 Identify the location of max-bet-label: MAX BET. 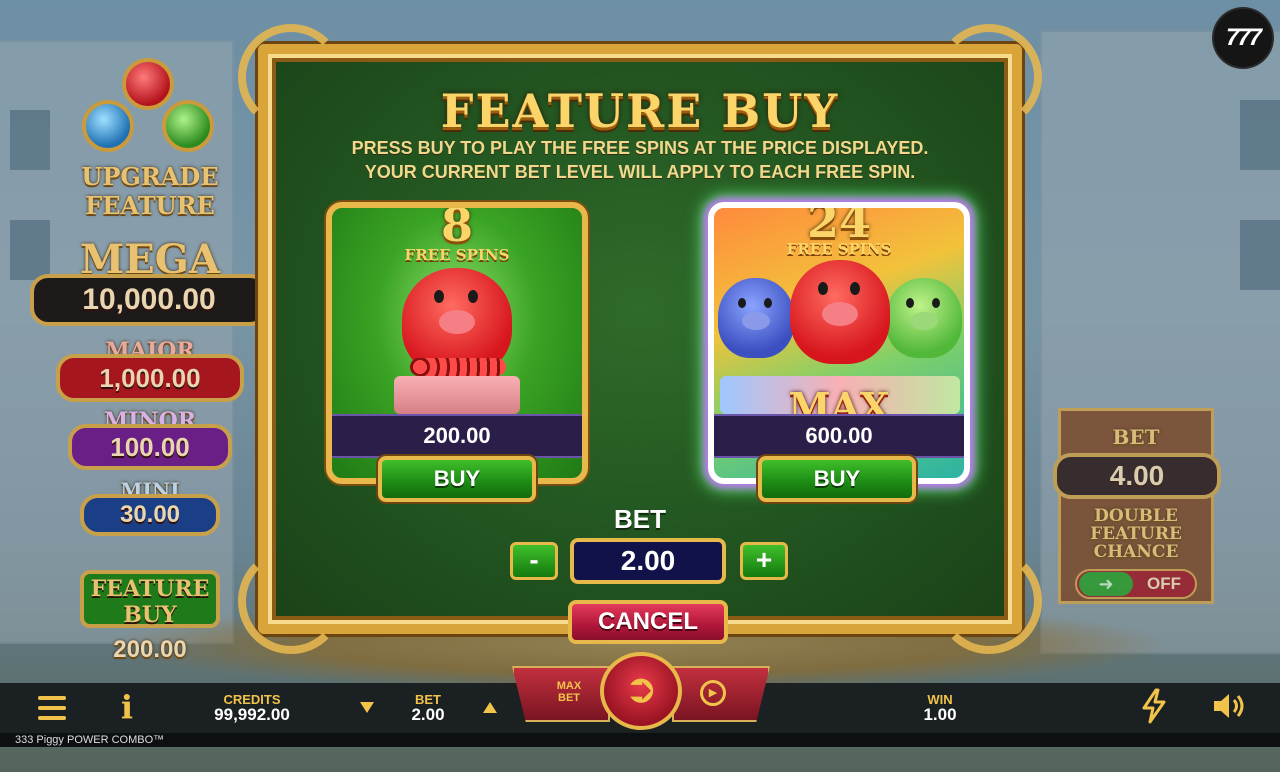
(569, 692).